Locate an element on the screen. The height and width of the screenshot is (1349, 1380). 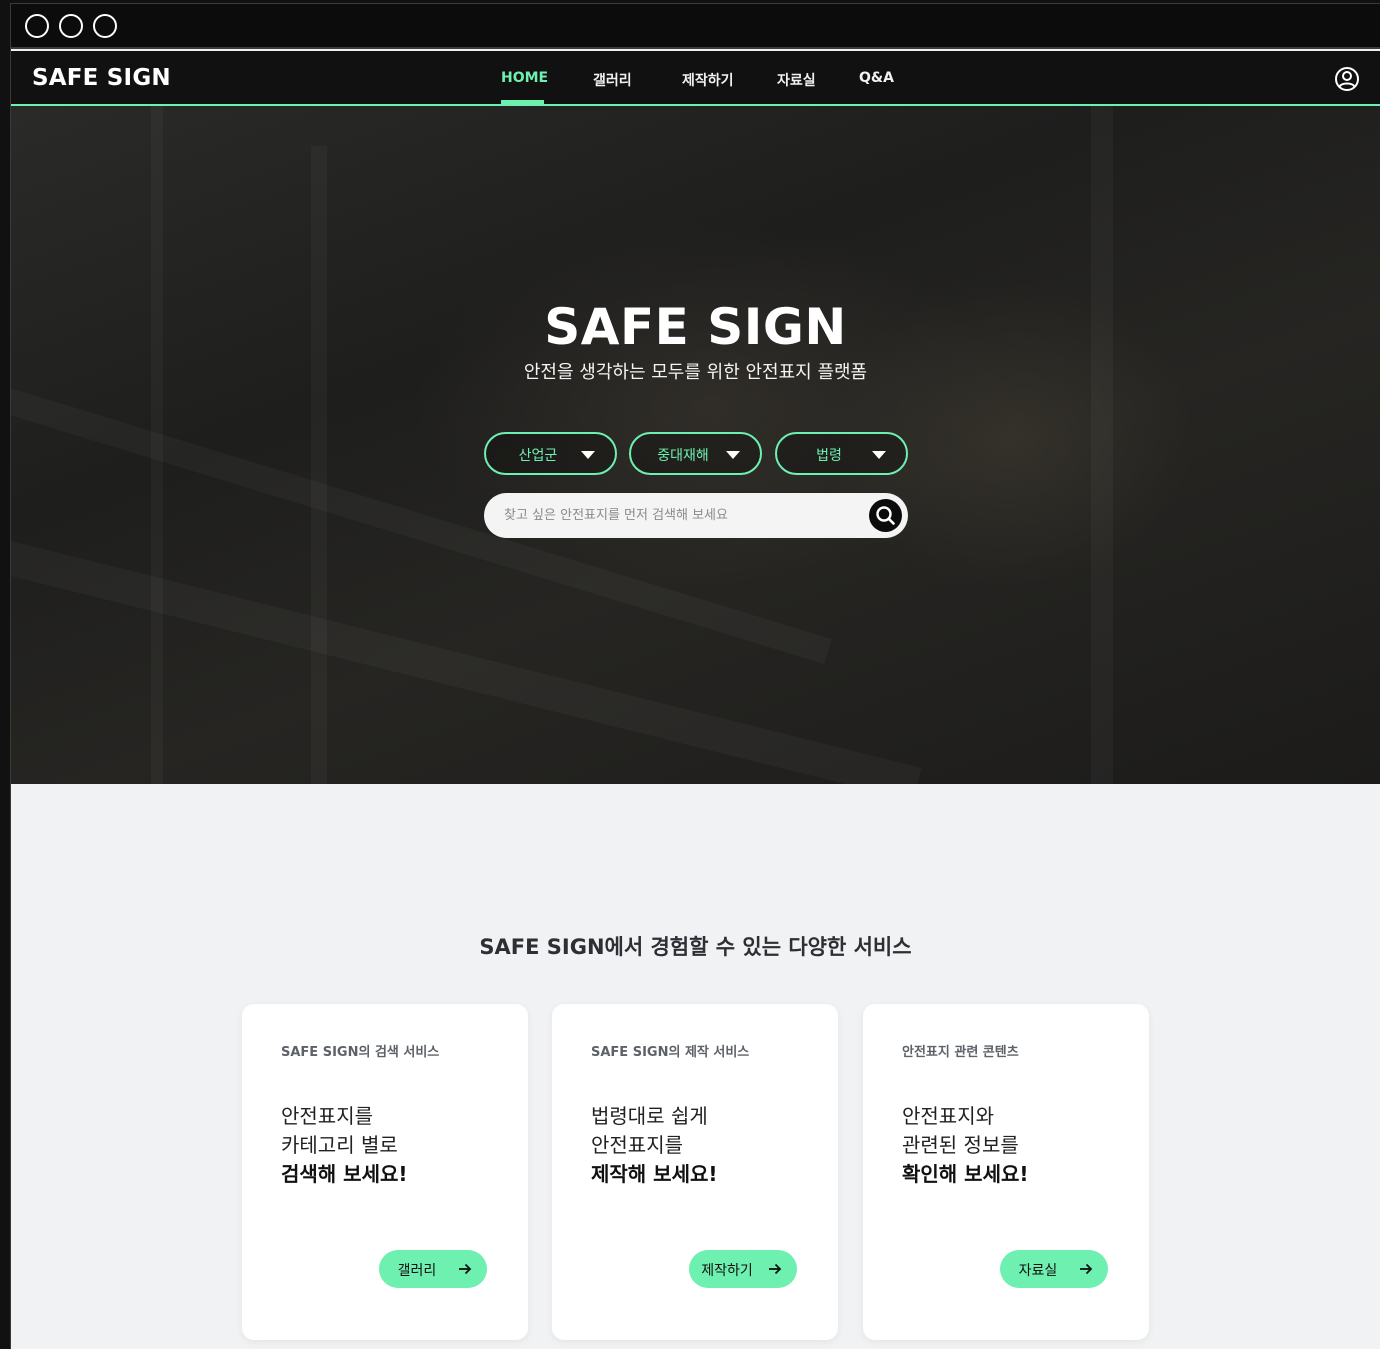
main-menu: HOME 갤러리 제작하기 자료실 Q&A is located at coordinates (695, 77).